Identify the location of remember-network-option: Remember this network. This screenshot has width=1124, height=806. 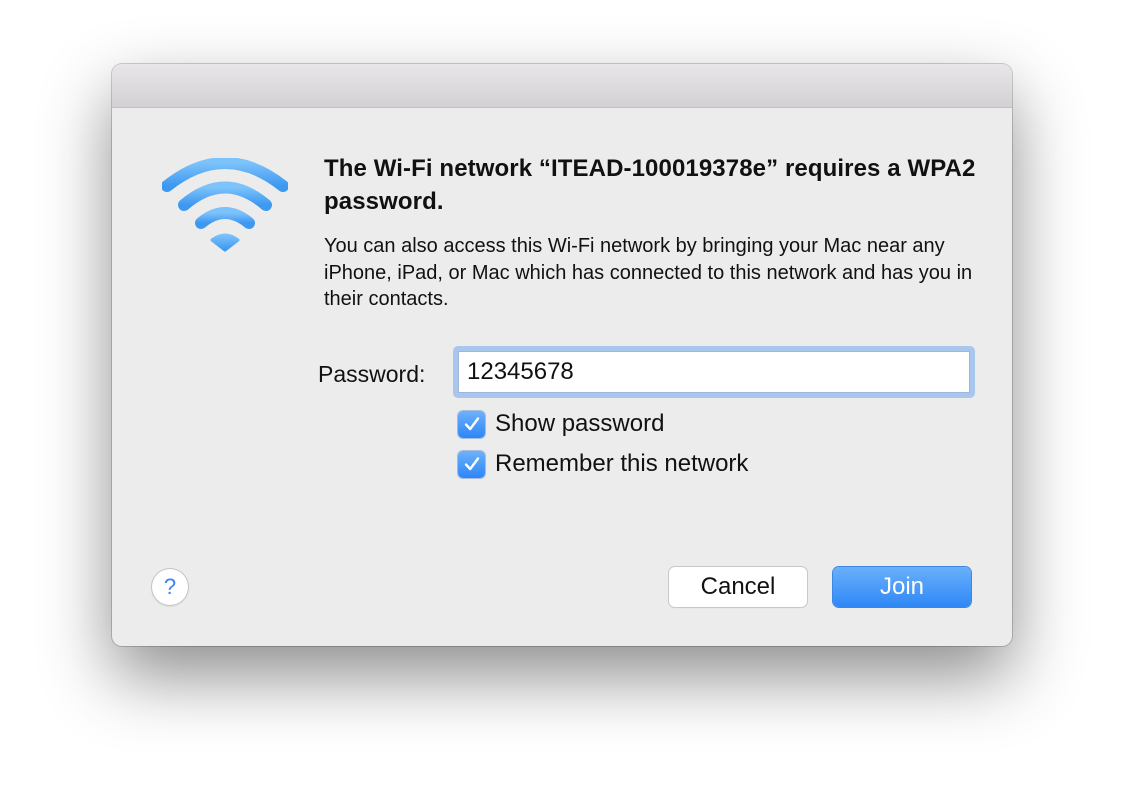
(603, 464).